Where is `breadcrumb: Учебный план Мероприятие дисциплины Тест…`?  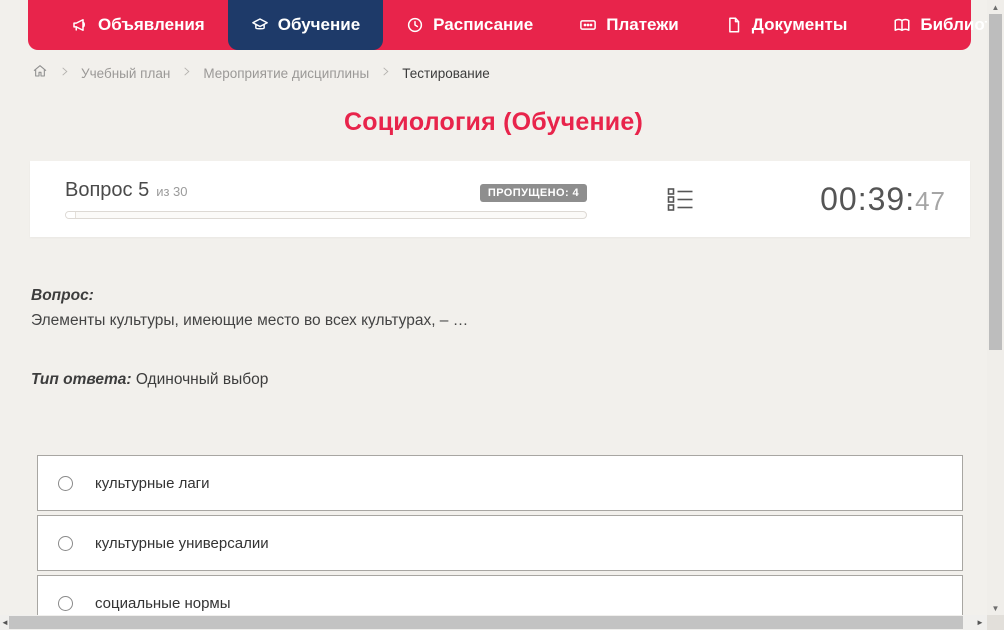 breadcrumb: Учебный план Мероприятие дисциплины Тест… is located at coordinates (509, 73).